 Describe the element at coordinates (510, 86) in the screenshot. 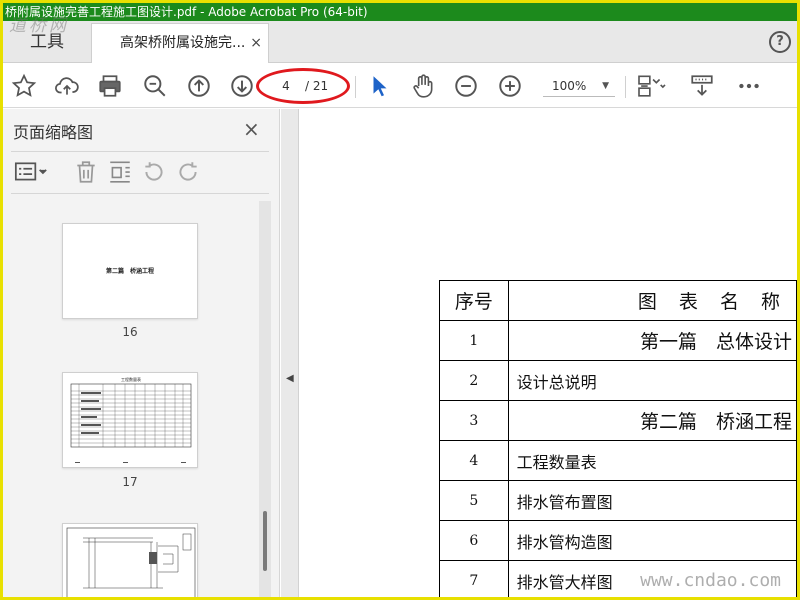

I see `zoom-plus-icon` at that location.